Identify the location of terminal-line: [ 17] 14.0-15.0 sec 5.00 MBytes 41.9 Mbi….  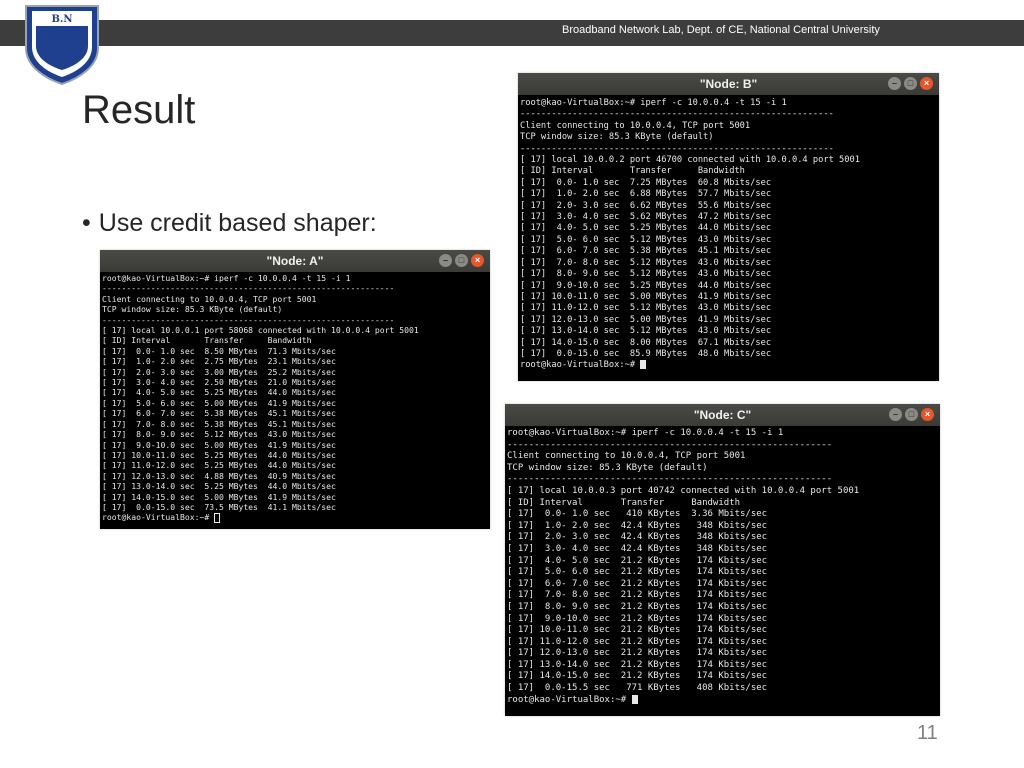
(219, 496).